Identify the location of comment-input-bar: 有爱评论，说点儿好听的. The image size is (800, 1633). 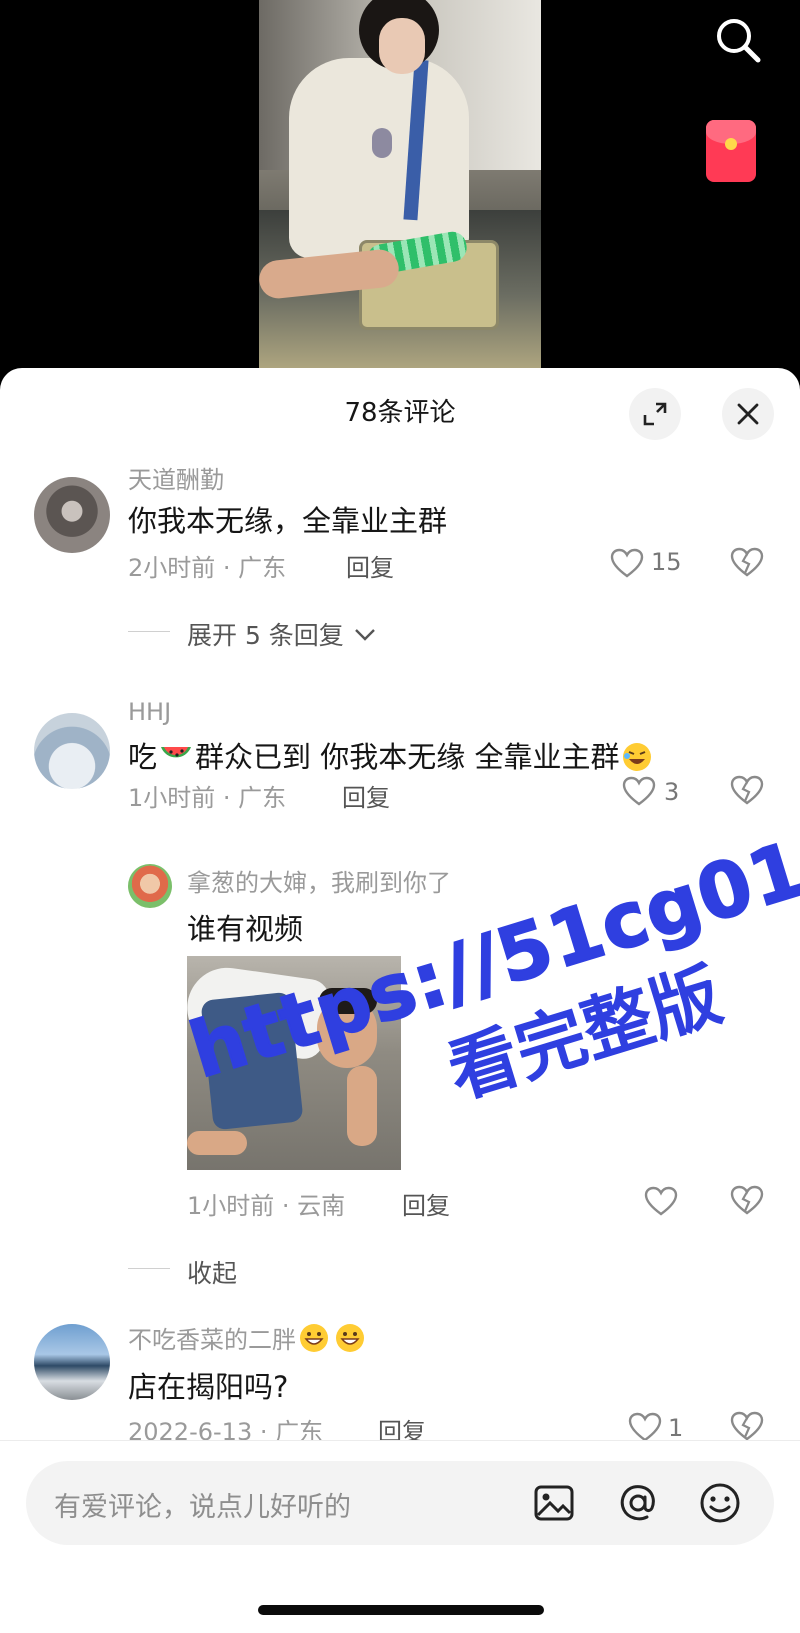
(400, 1536).